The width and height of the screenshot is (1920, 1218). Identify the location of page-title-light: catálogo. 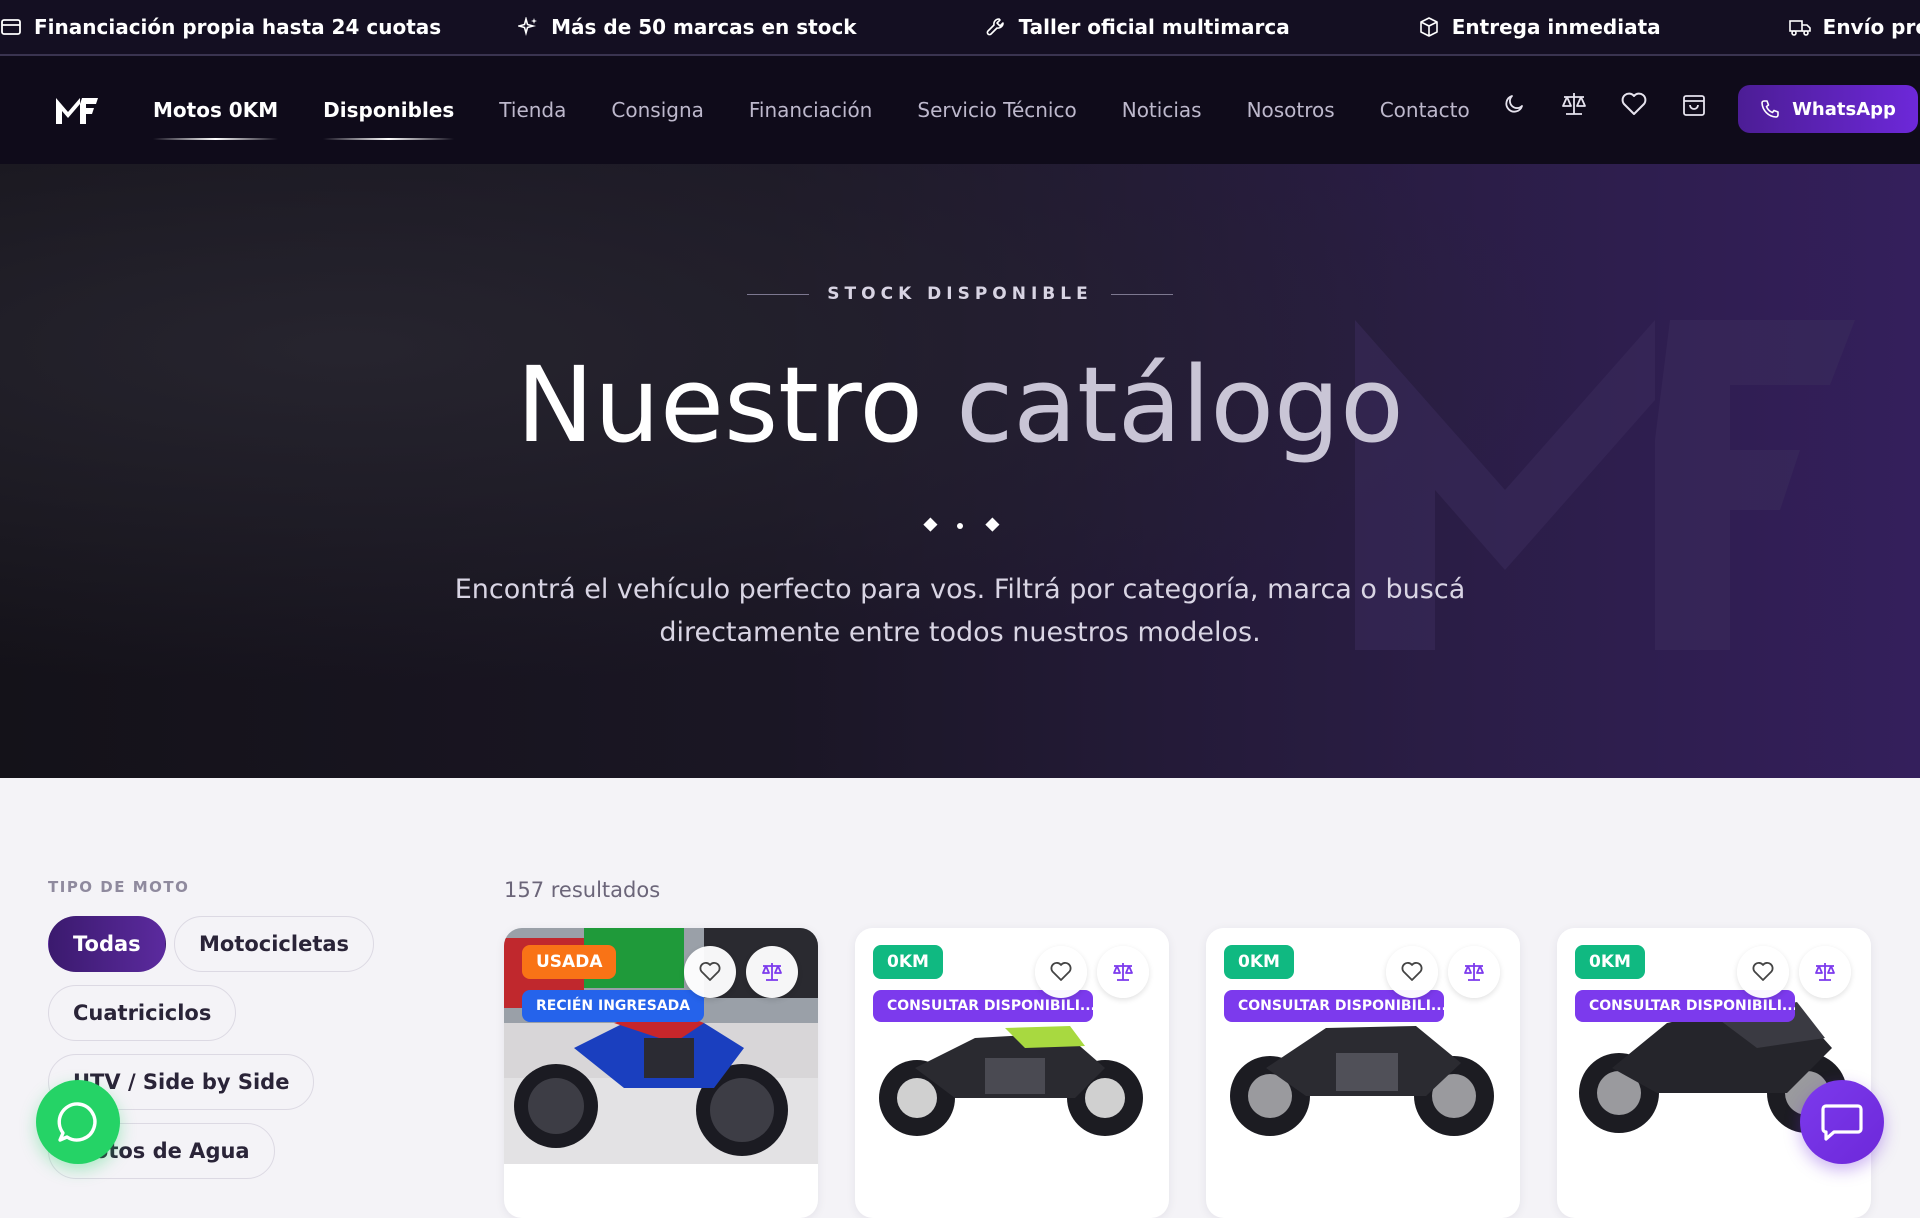
(1180, 405).